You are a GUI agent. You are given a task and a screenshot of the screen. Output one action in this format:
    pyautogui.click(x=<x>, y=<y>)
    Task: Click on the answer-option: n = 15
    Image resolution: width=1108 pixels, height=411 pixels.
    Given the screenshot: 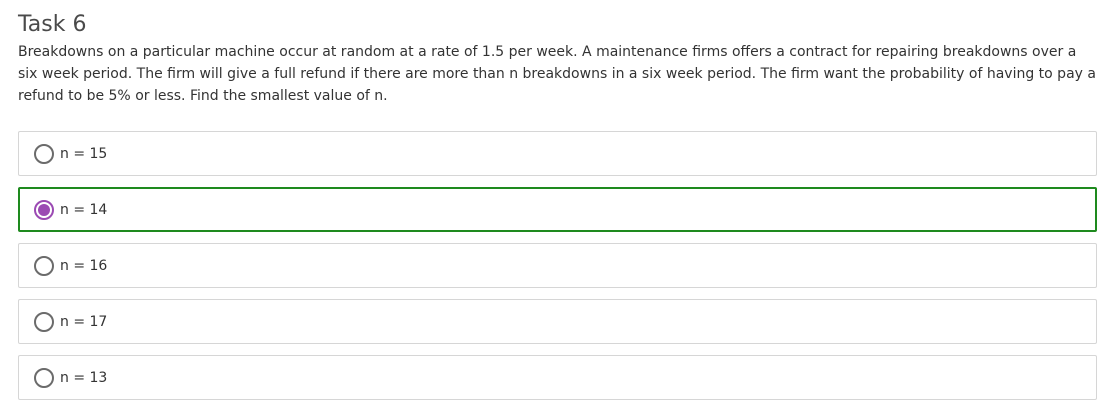 What is the action you would take?
    pyautogui.click(x=557, y=153)
    